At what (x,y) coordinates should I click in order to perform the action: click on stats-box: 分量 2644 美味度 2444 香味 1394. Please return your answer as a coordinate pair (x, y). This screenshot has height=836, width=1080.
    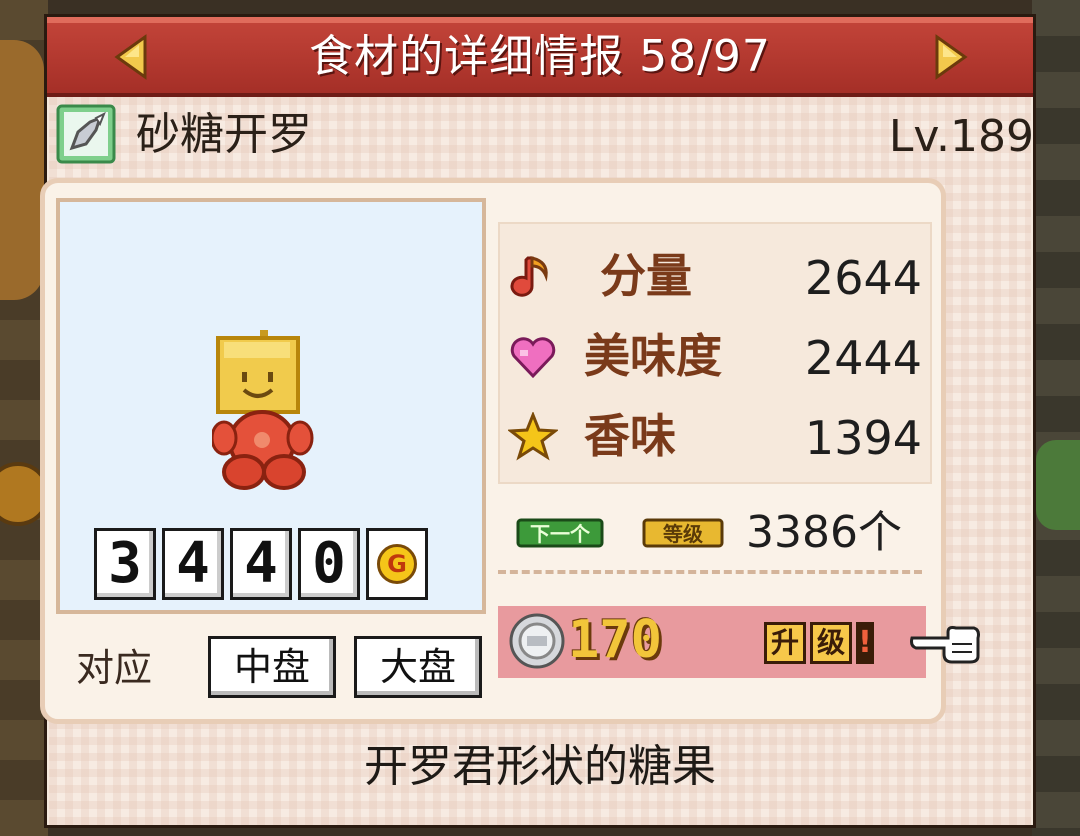
    Looking at the image, I should click on (715, 353).